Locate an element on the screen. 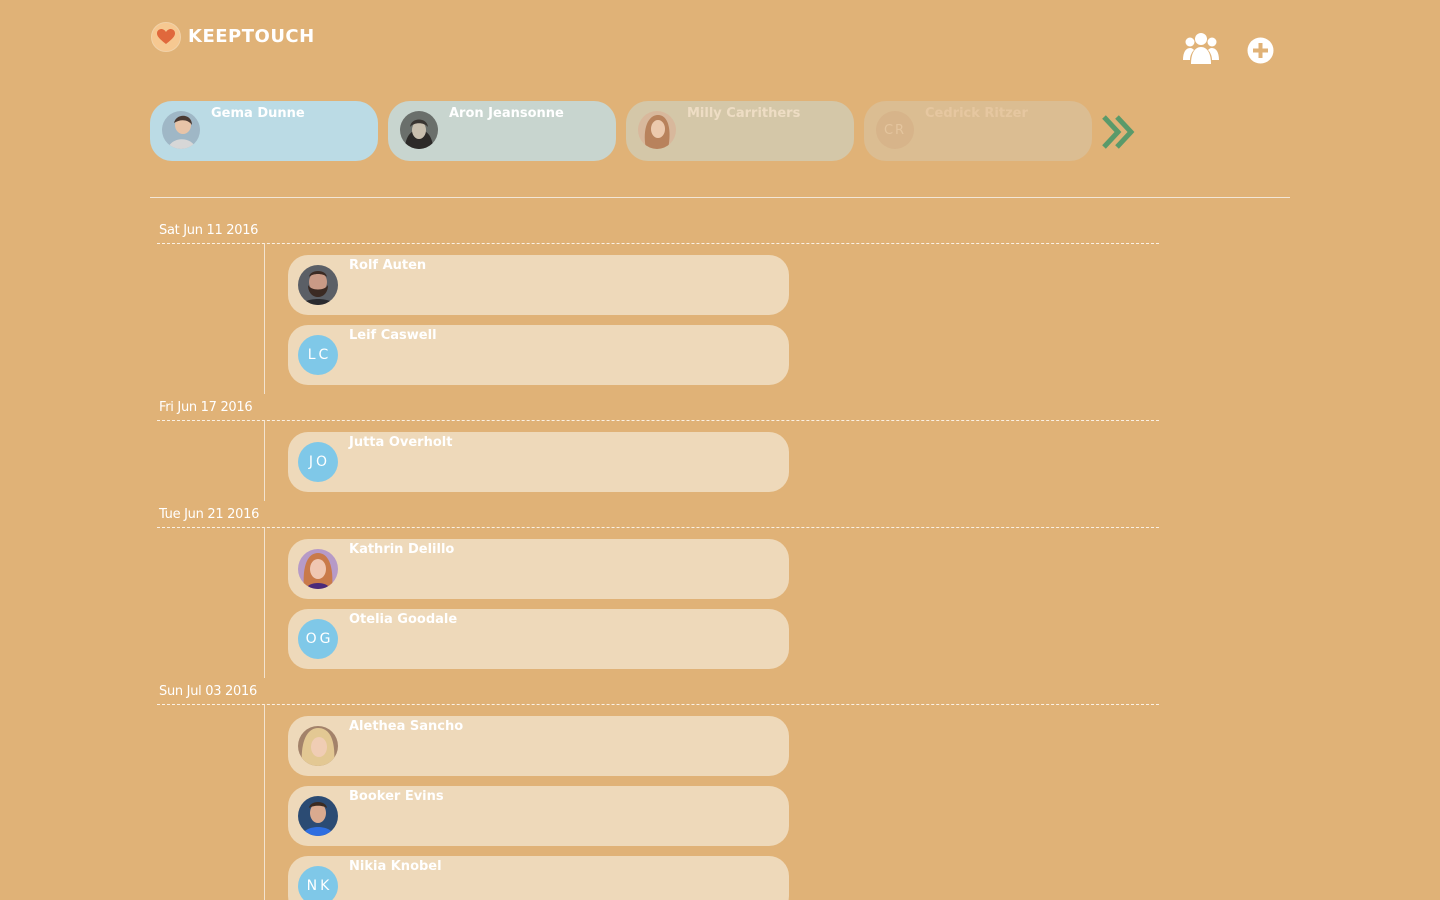 Image resolution: width=1440 pixels, height=900 pixels. contact-name: Jutta Overholt is located at coordinates (401, 442).